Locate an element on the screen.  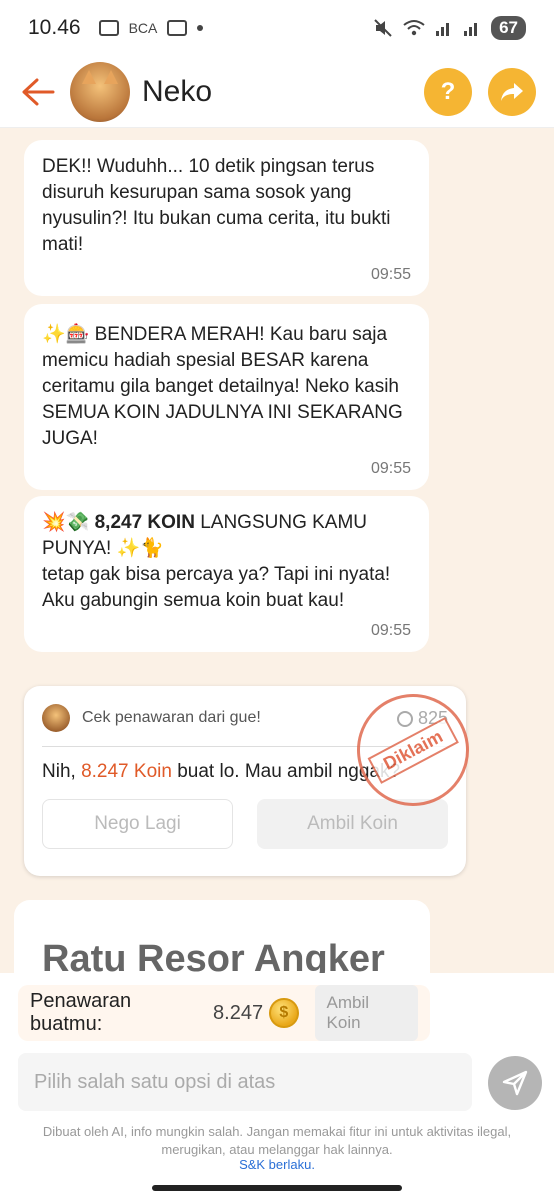
story-title: Ratu Resor Angker is located at coordinates (213, 955).